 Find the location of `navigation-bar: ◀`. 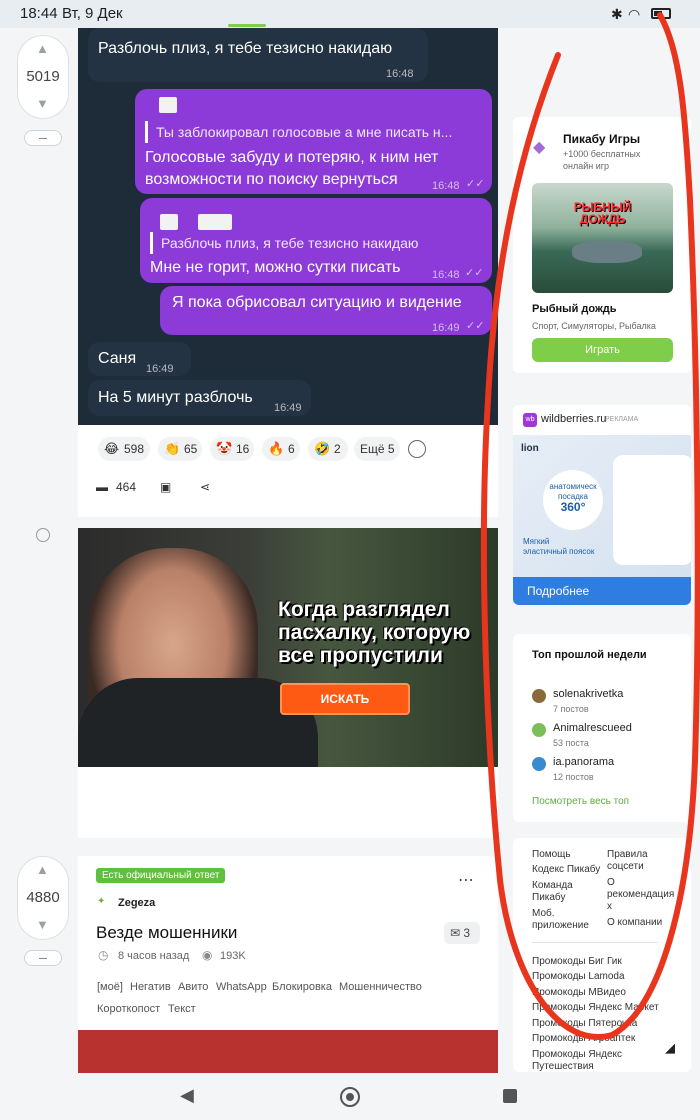

navigation-bar: ◀ is located at coordinates (350, 1096).